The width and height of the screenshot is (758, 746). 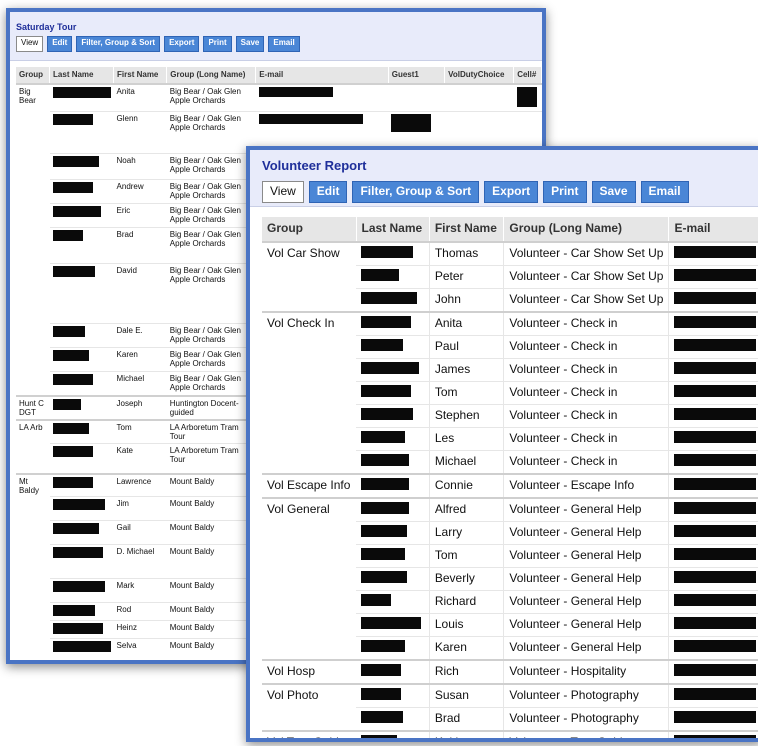 What do you see at coordinates (46, 27) in the screenshot?
I see `saturday-tour-title: Saturday Tour` at bounding box center [46, 27].